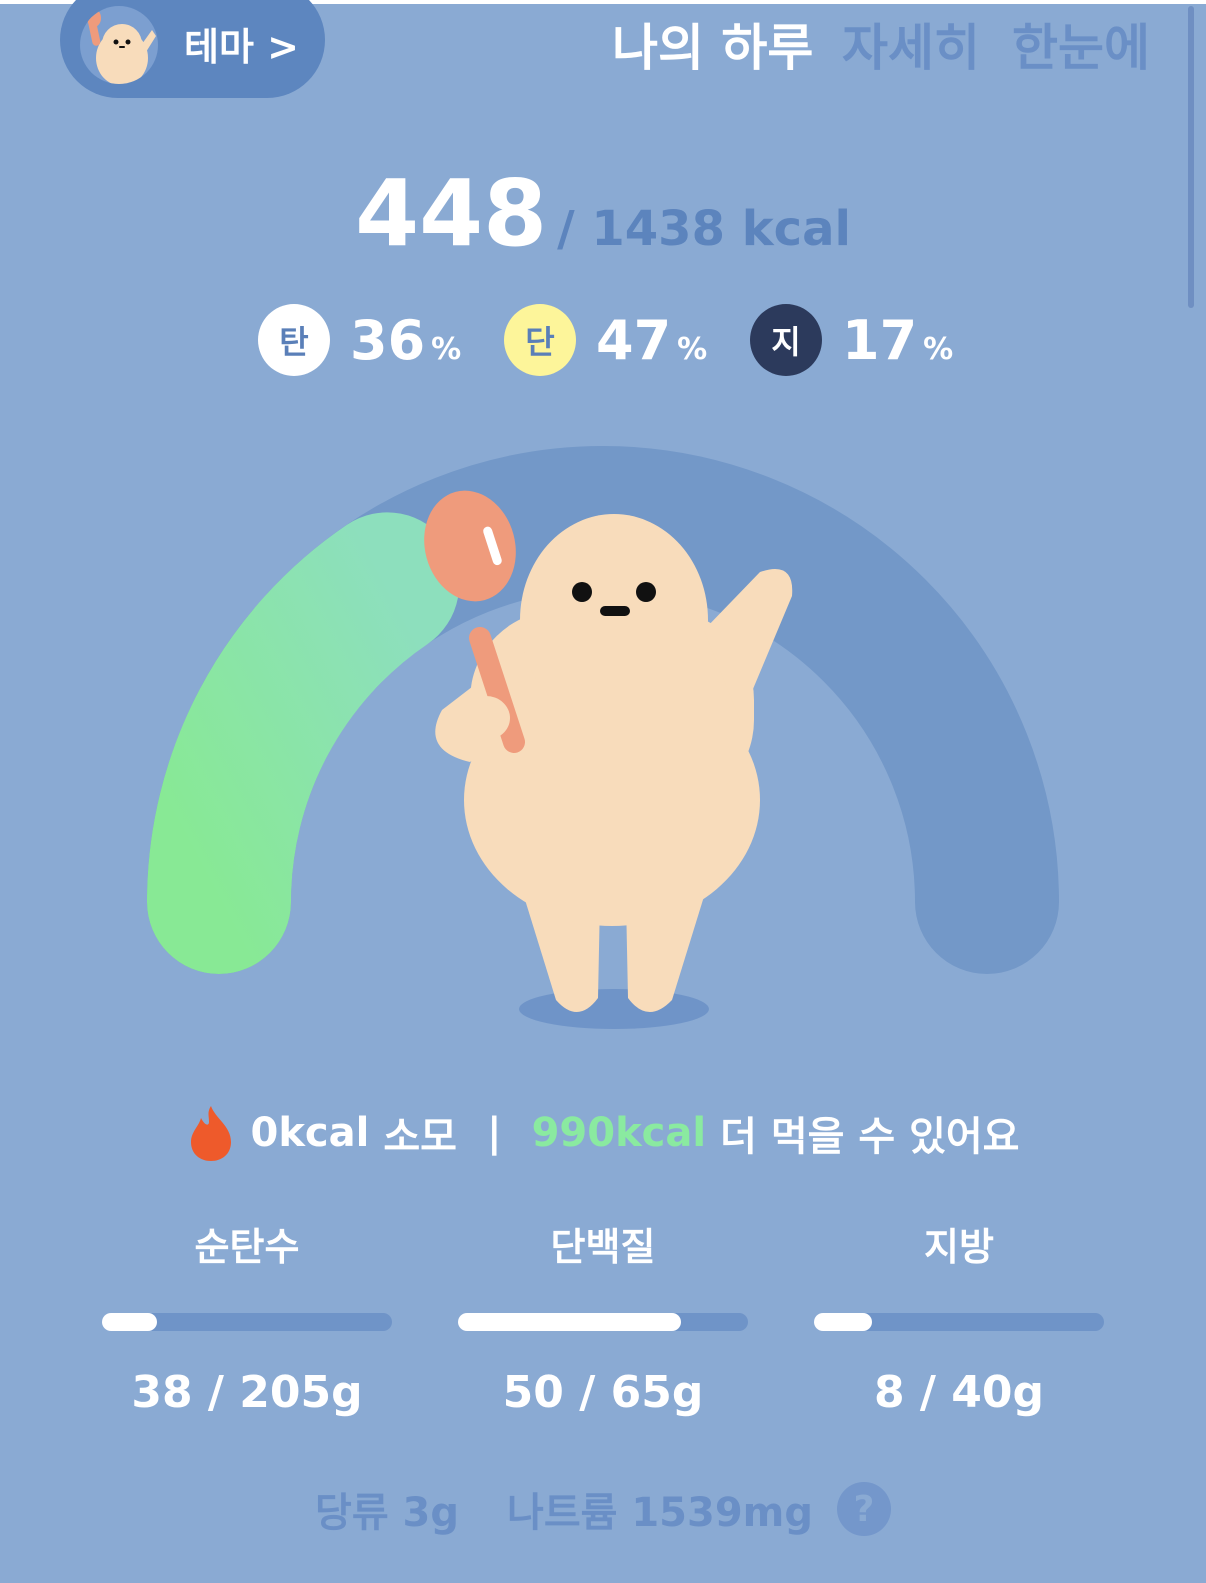 This screenshot has height=1583, width=1206. I want to click on calories-goal: / 1438 kcal, so click(704, 229).